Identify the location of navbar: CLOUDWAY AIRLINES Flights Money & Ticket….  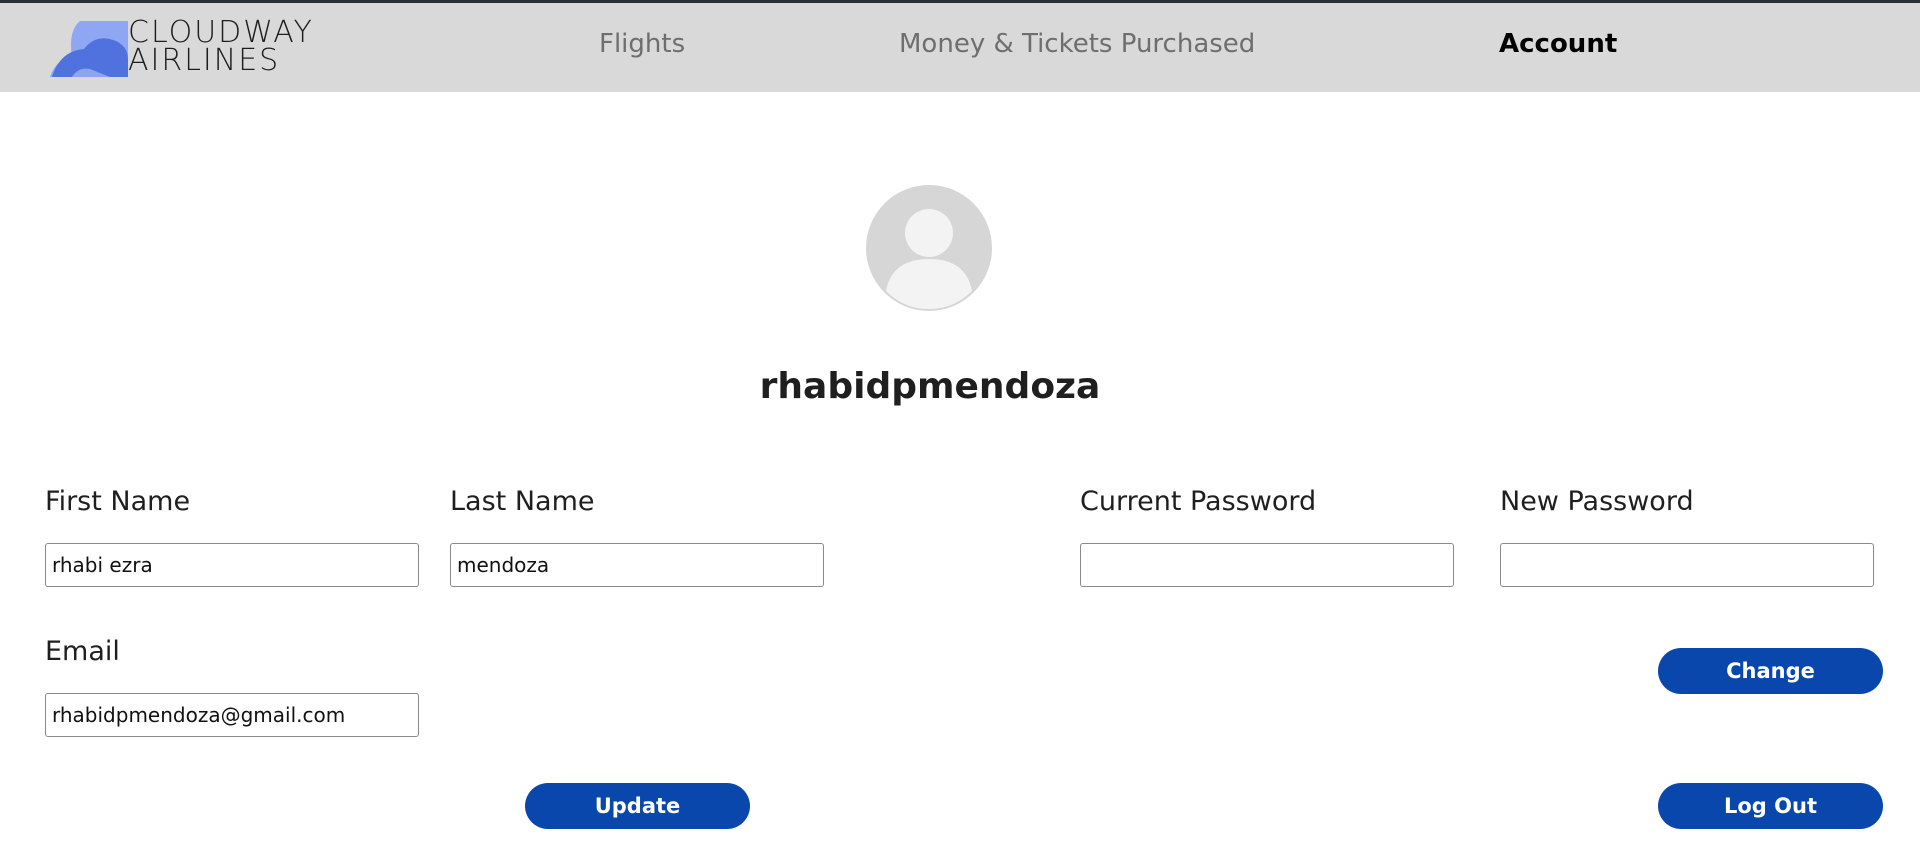
(960, 47).